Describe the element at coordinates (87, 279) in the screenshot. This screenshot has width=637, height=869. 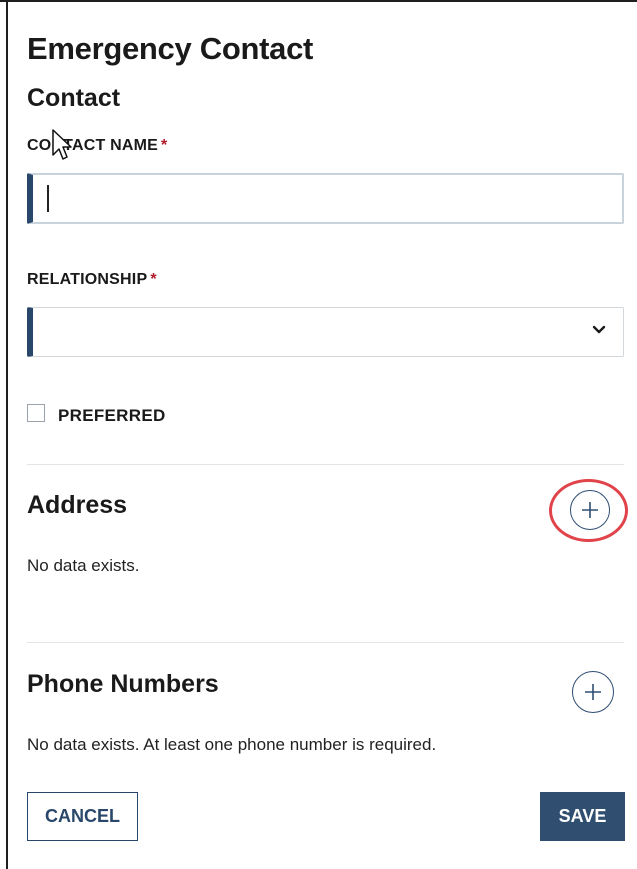
I see `relationship-label-text: RELATIONSHIP` at that location.